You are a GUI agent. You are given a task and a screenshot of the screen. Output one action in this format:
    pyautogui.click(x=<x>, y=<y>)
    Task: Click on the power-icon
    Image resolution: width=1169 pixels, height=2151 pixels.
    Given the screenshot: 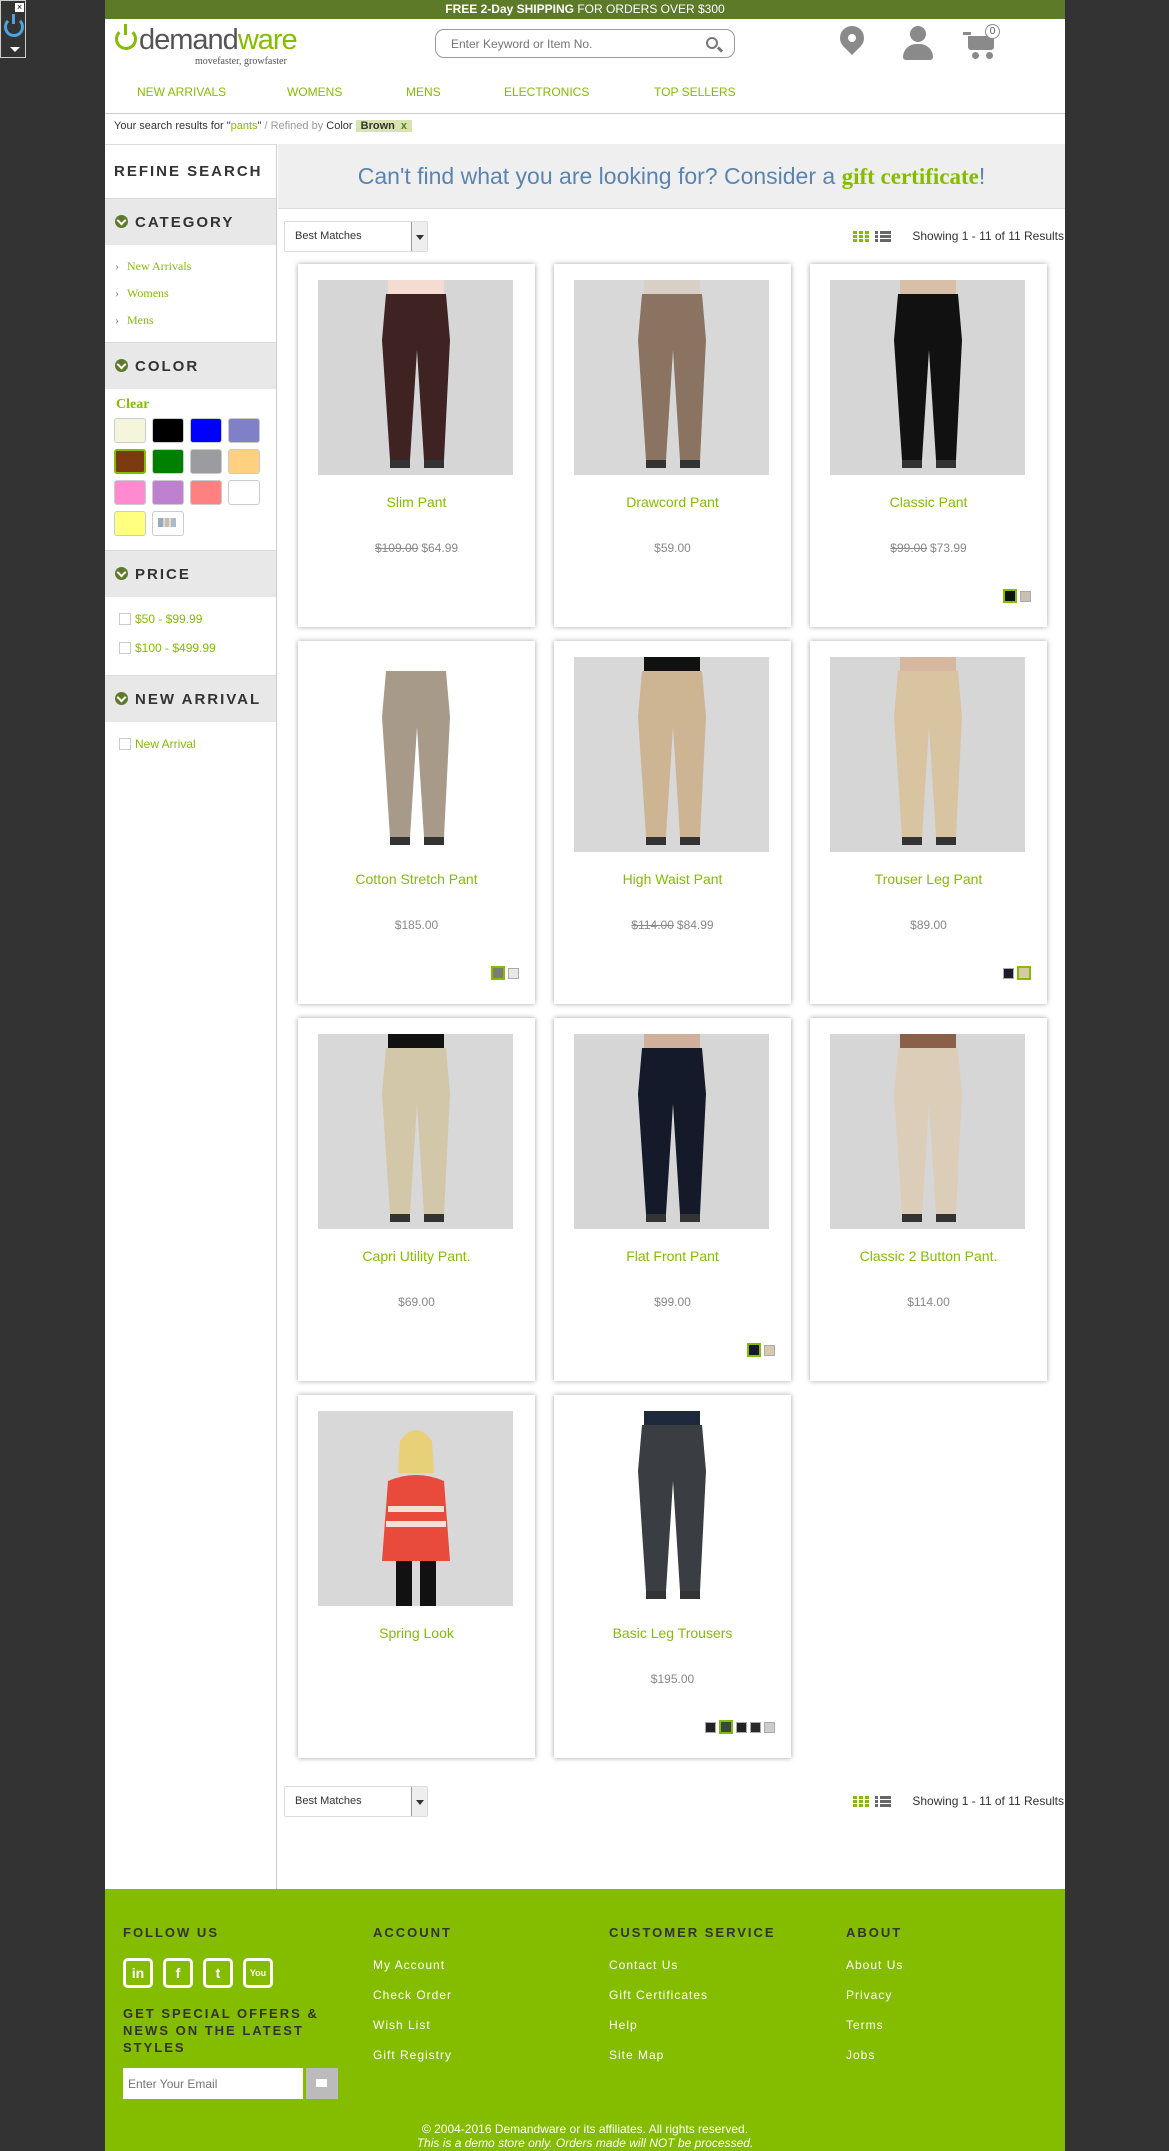 What is the action you would take?
    pyautogui.click(x=14, y=25)
    